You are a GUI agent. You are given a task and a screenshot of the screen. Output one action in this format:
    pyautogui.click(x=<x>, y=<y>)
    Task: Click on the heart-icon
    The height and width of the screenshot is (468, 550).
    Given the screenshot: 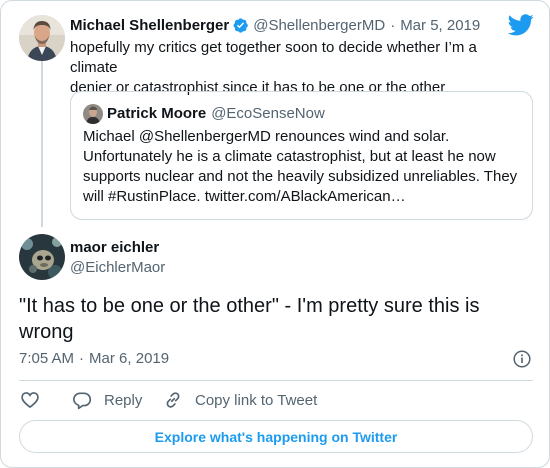 What is the action you would take?
    pyautogui.click(x=30, y=400)
    